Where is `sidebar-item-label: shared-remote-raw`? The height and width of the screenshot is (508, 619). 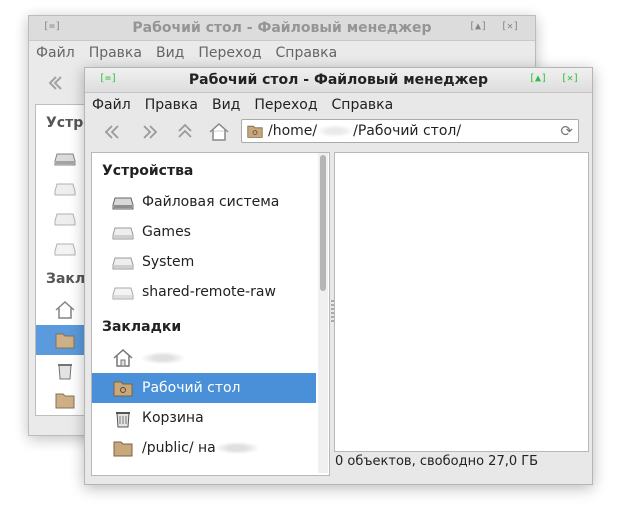 sidebar-item-label: shared-remote-raw is located at coordinates (209, 292).